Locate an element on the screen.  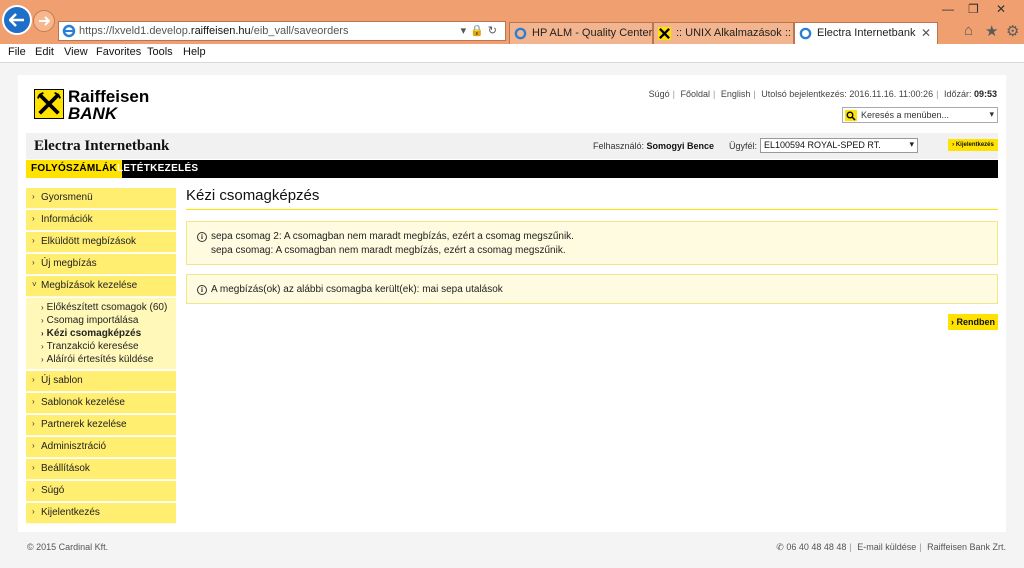
close-icon: ✕ is located at coordinates (1001, 9).